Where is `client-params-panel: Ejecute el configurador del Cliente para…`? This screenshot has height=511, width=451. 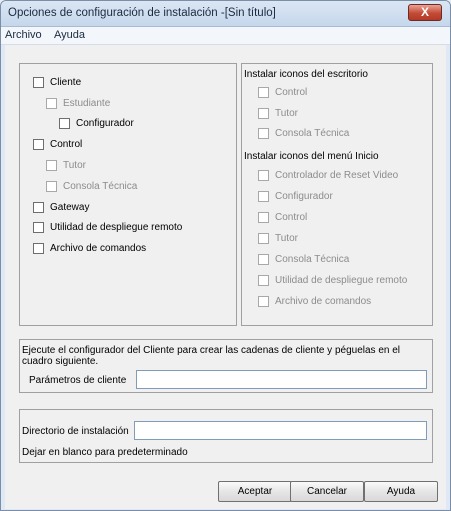 client-params-panel: Ejecute el configurador del Cliente para… is located at coordinates (226, 366).